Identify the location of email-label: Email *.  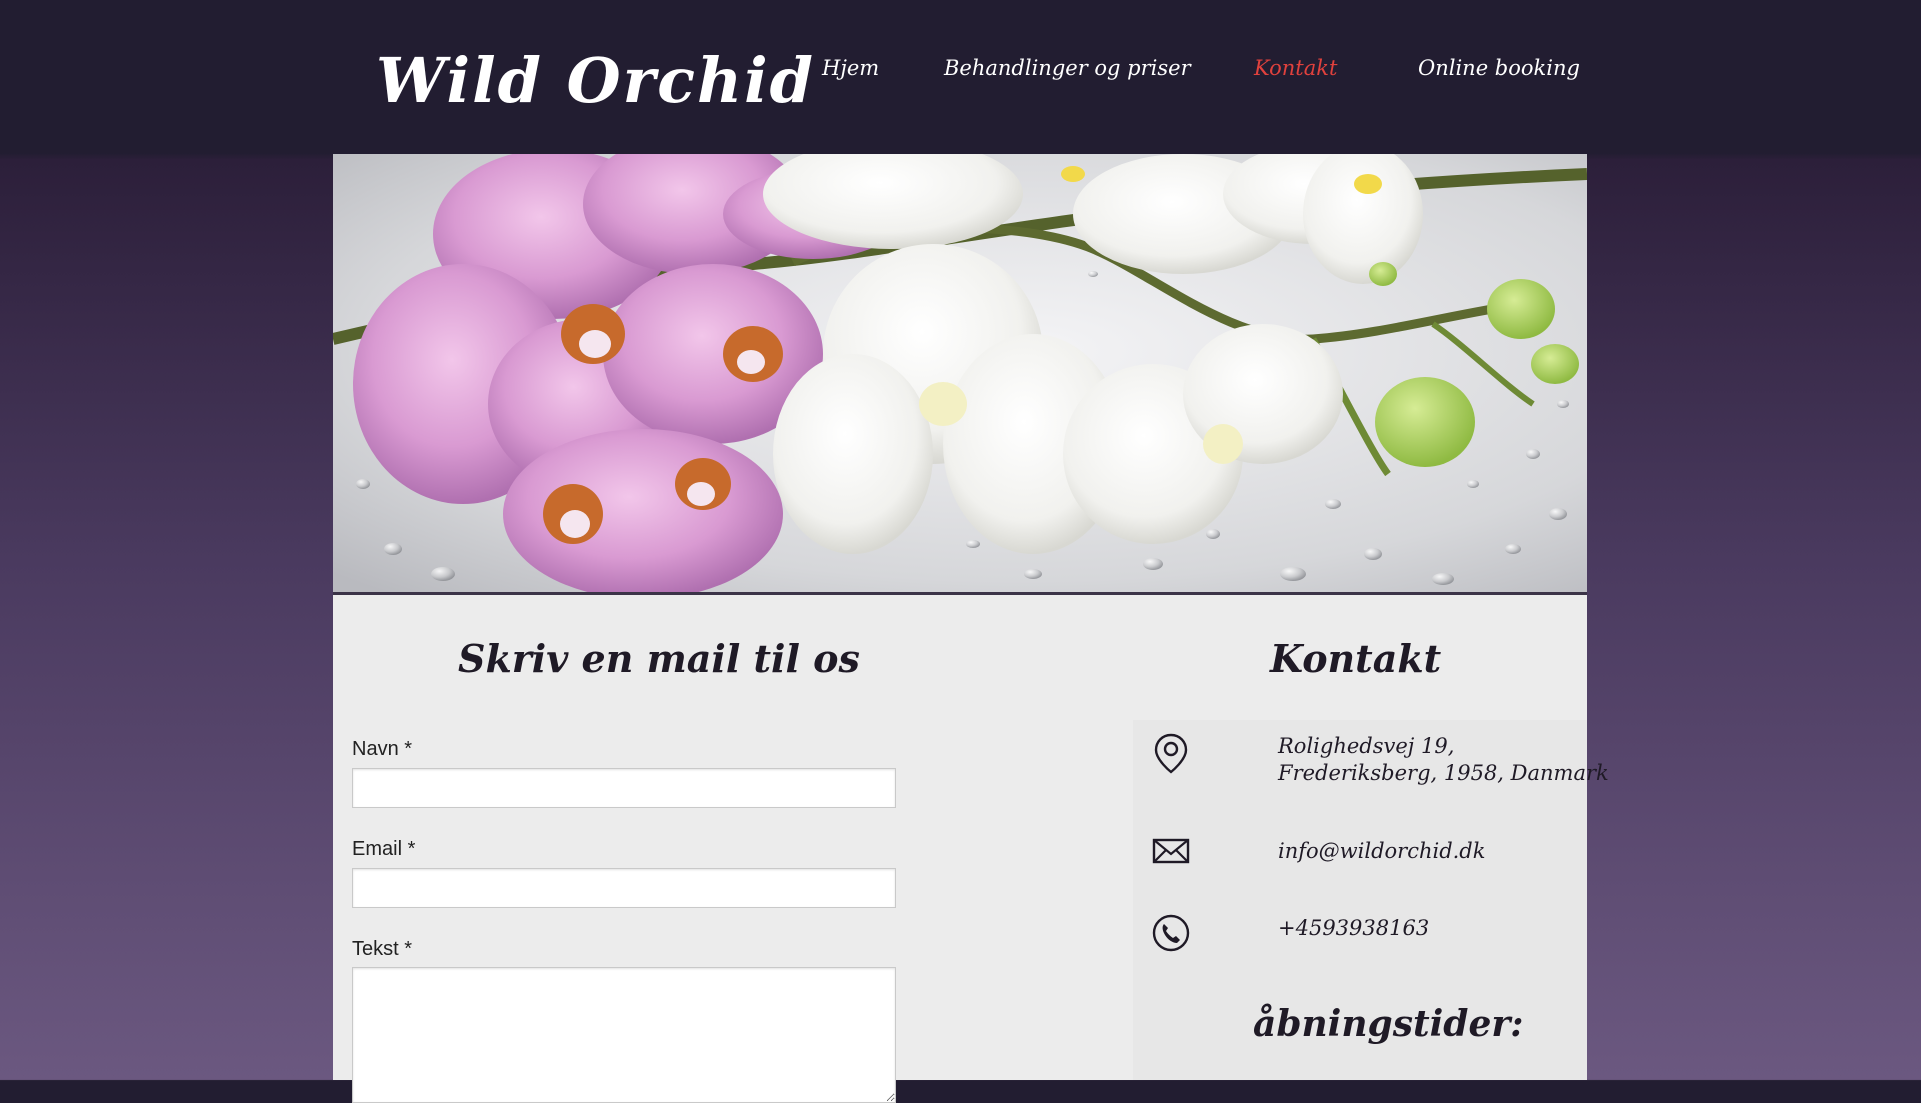
(384, 849).